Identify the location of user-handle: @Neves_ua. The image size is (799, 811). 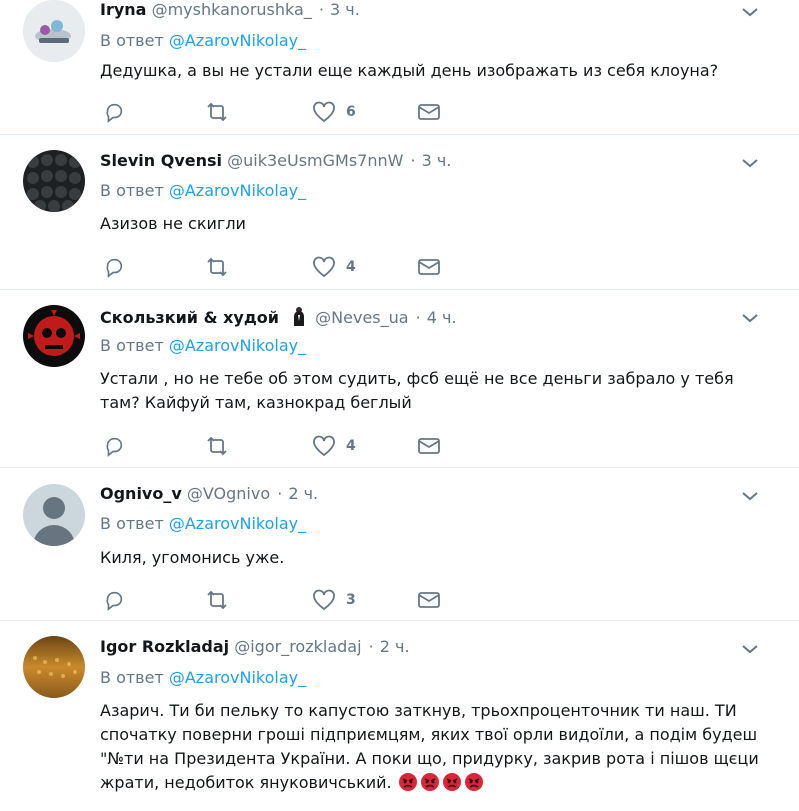
(361, 317).